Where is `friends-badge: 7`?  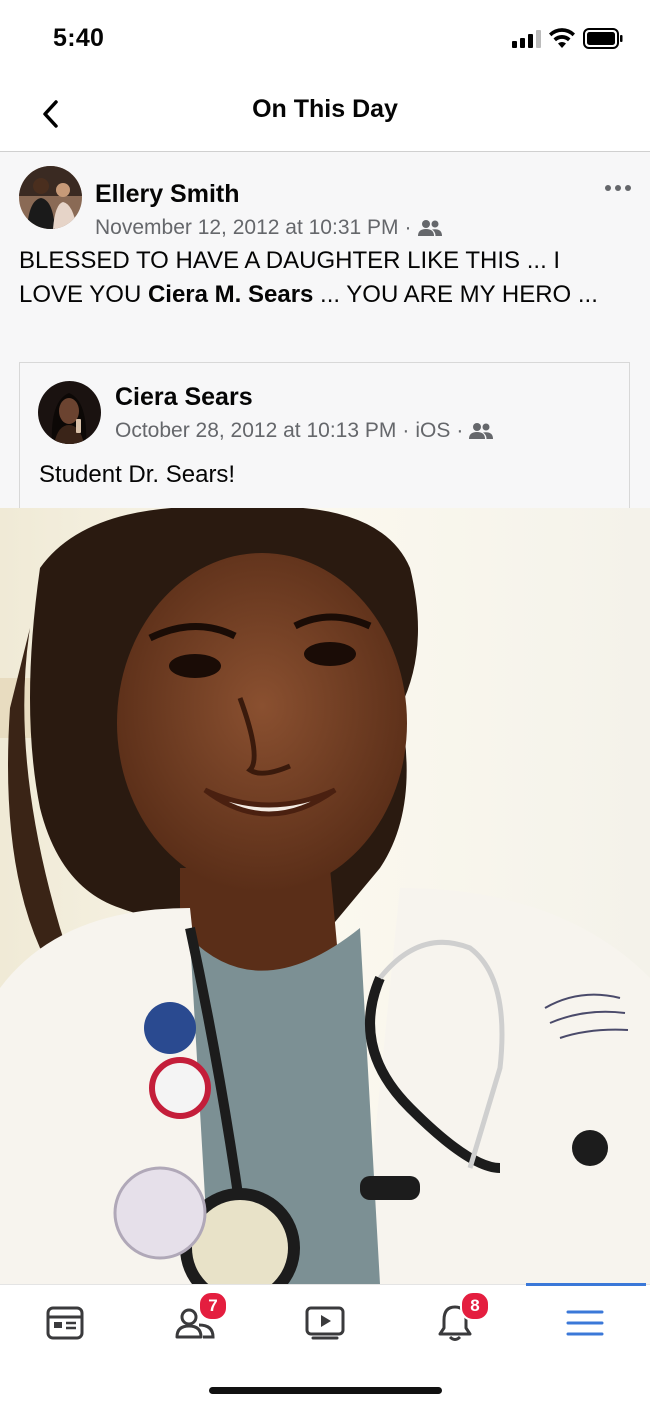 friends-badge: 7 is located at coordinates (213, 1306).